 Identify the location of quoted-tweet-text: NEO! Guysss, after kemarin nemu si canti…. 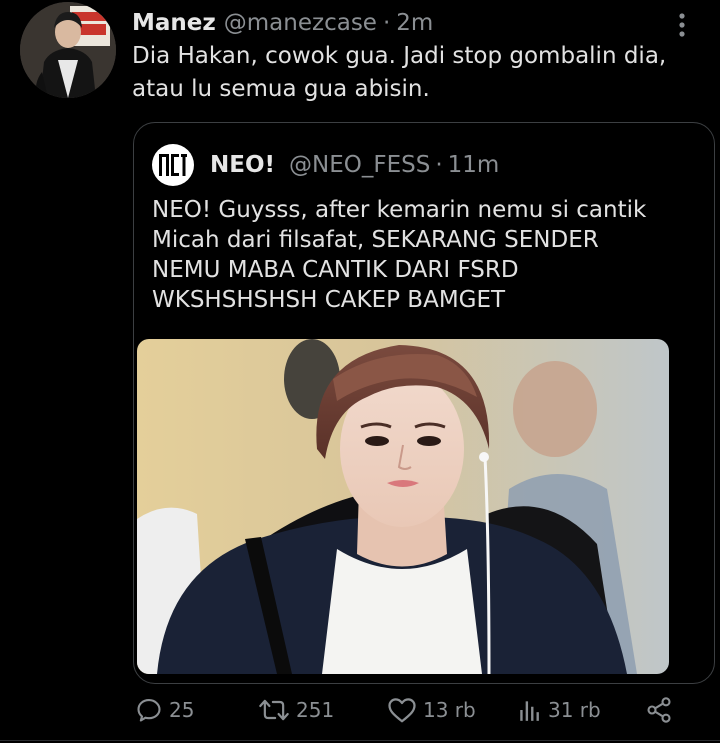
(399, 255).